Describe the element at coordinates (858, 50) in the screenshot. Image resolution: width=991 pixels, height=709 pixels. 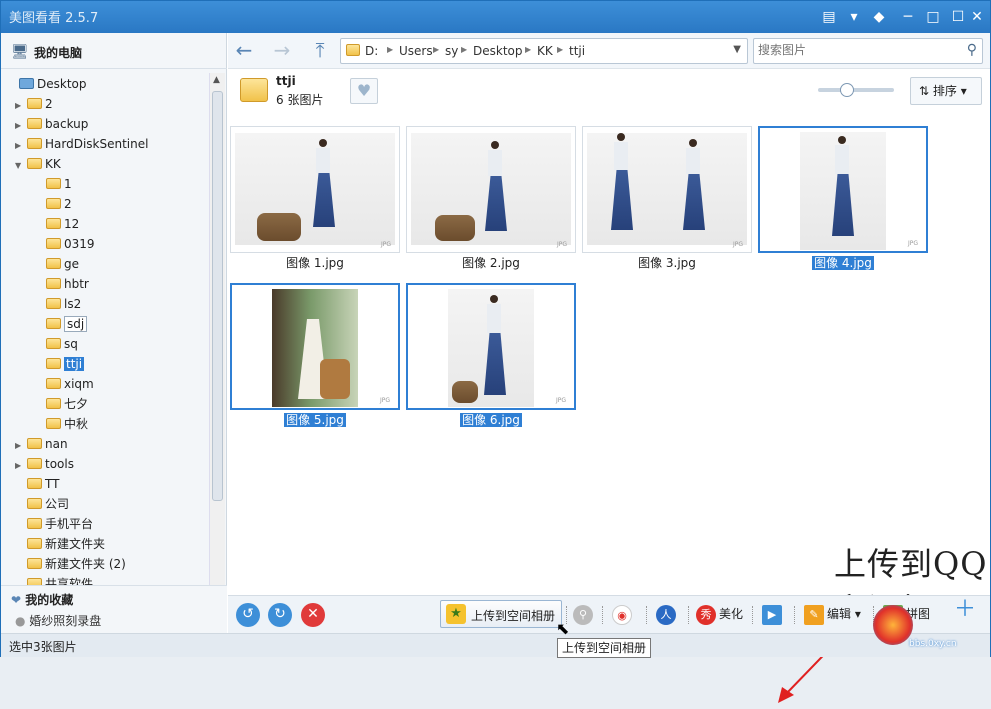
I see `search-input` at that location.